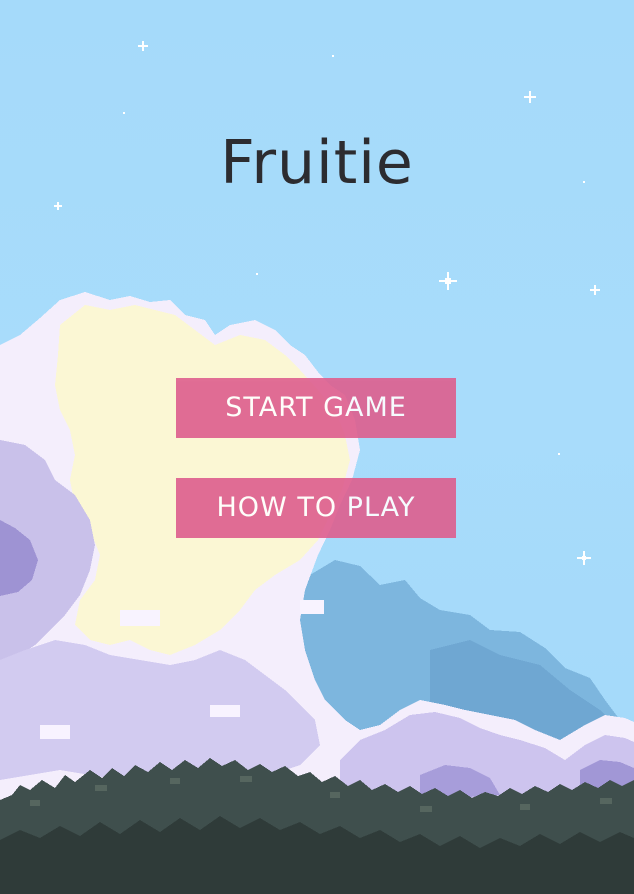 The width and height of the screenshot is (634, 894). What do you see at coordinates (316, 408) in the screenshot?
I see `start-game-button: START GAME` at bounding box center [316, 408].